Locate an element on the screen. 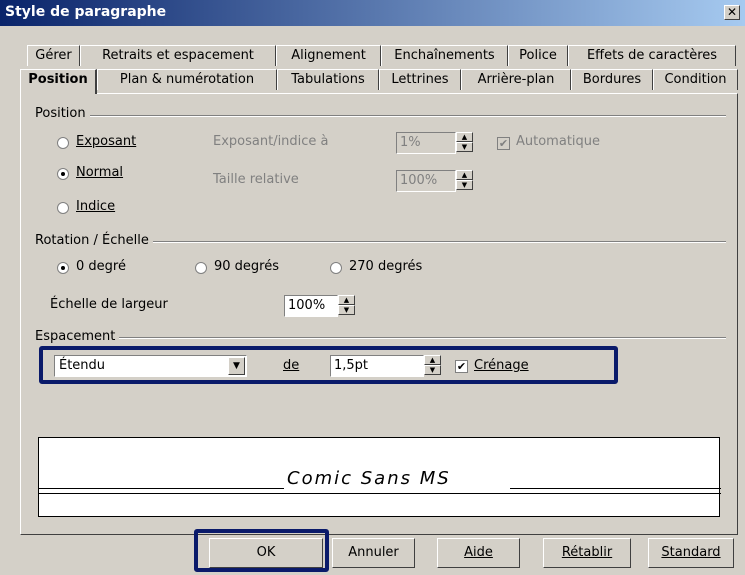  normal-label: Normal is located at coordinates (99, 172).